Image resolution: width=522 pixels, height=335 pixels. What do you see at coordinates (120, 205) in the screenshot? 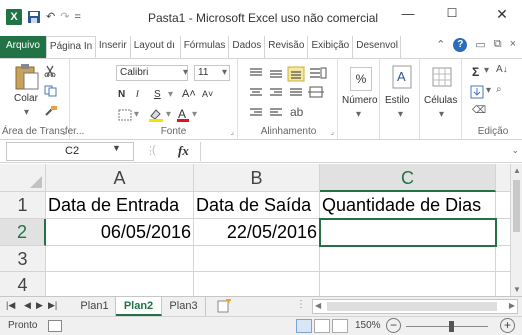
I see `cell-a1: Data de Entrada` at bounding box center [120, 205].